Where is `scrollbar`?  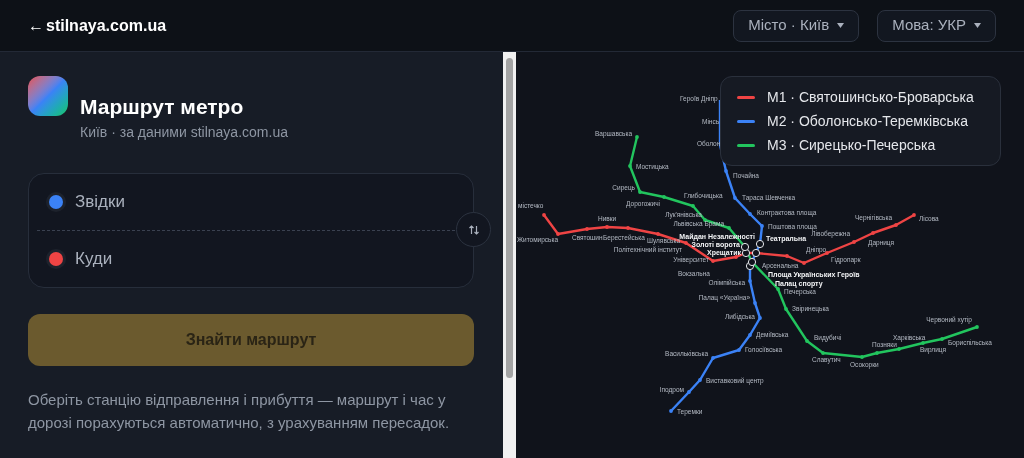 scrollbar is located at coordinates (509, 255).